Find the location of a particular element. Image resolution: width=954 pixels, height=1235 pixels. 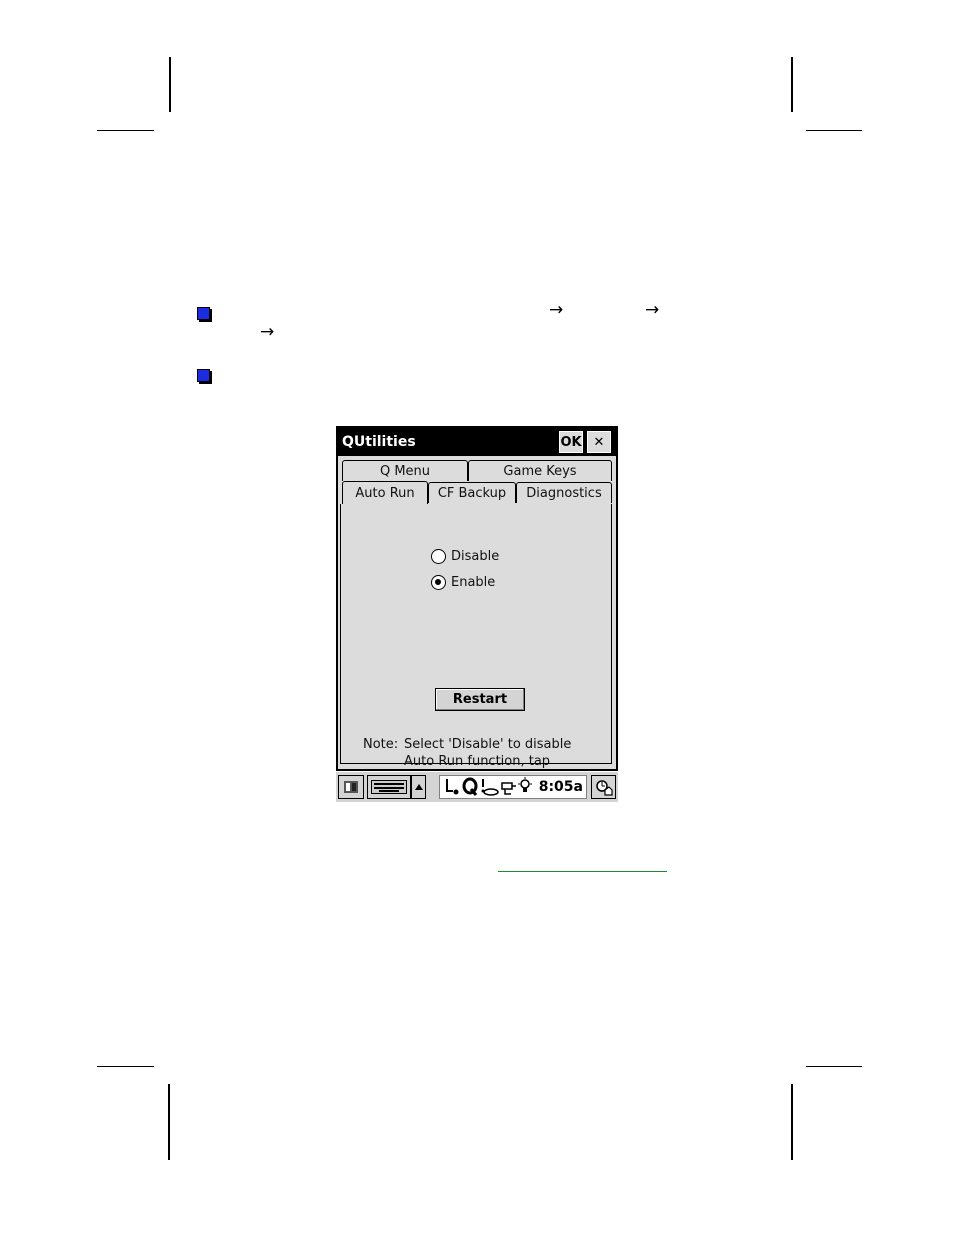

restart-button: Restart is located at coordinates (480, 699).